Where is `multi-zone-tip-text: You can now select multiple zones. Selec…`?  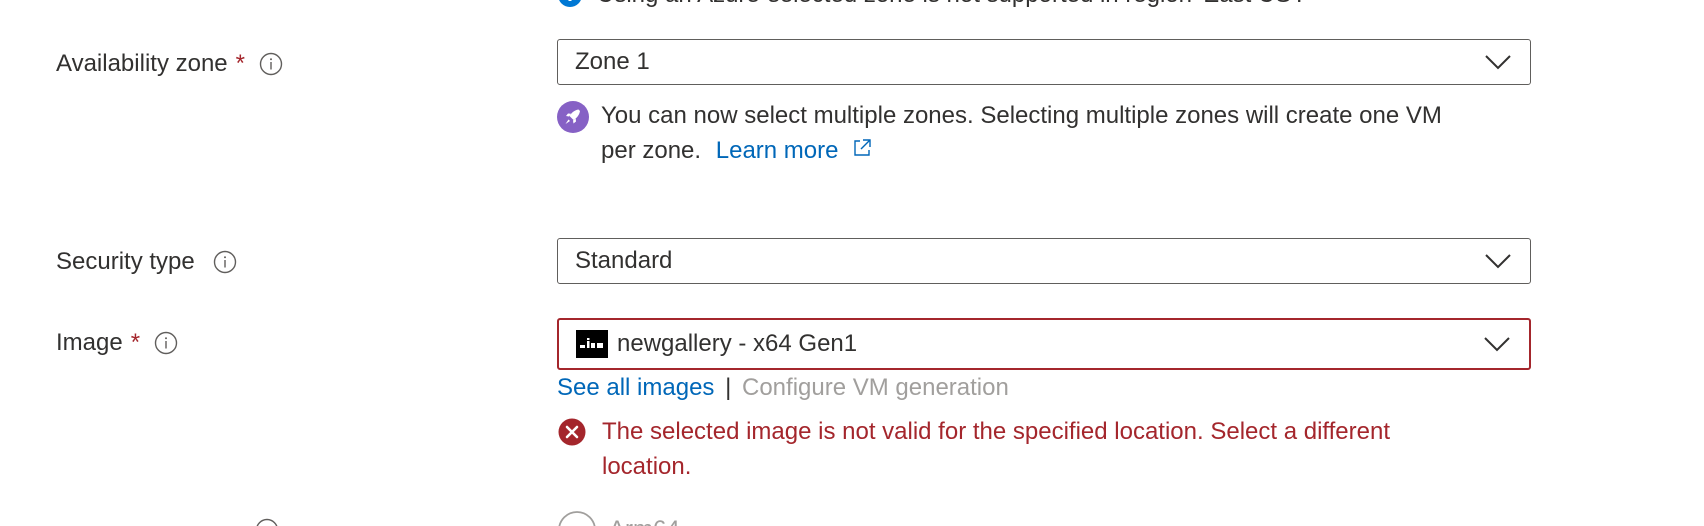
multi-zone-tip-text: You can now select multiple zones. Selec… is located at coordinates (1021, 115).